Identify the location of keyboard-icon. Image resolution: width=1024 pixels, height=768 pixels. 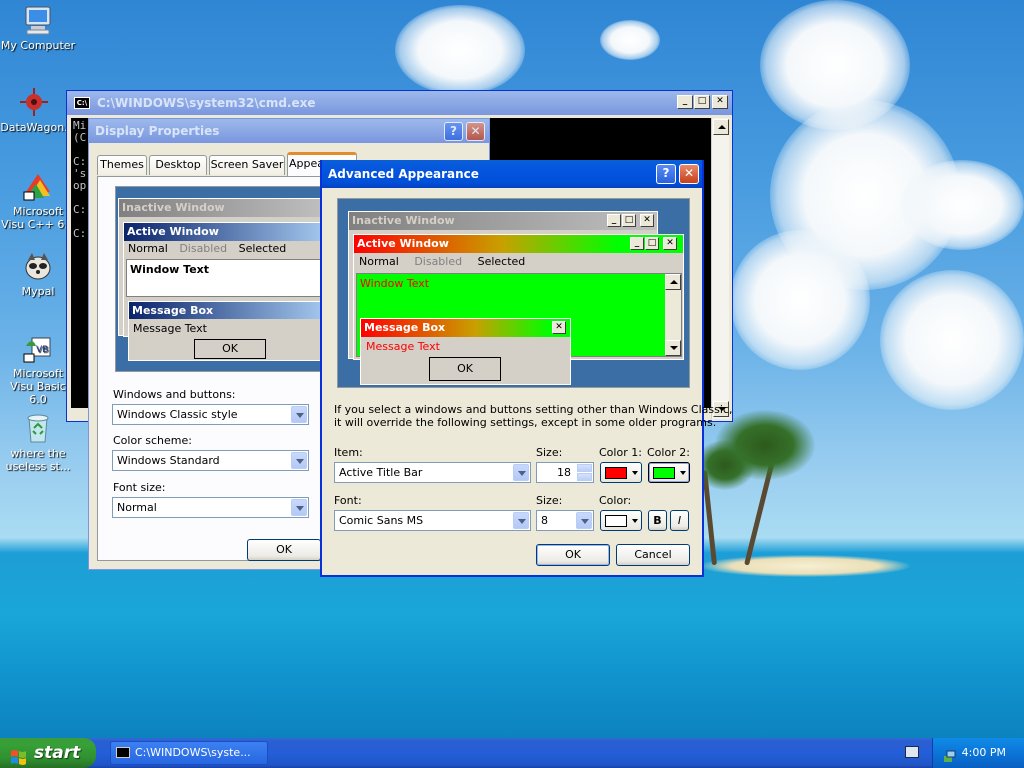
(912, 752).